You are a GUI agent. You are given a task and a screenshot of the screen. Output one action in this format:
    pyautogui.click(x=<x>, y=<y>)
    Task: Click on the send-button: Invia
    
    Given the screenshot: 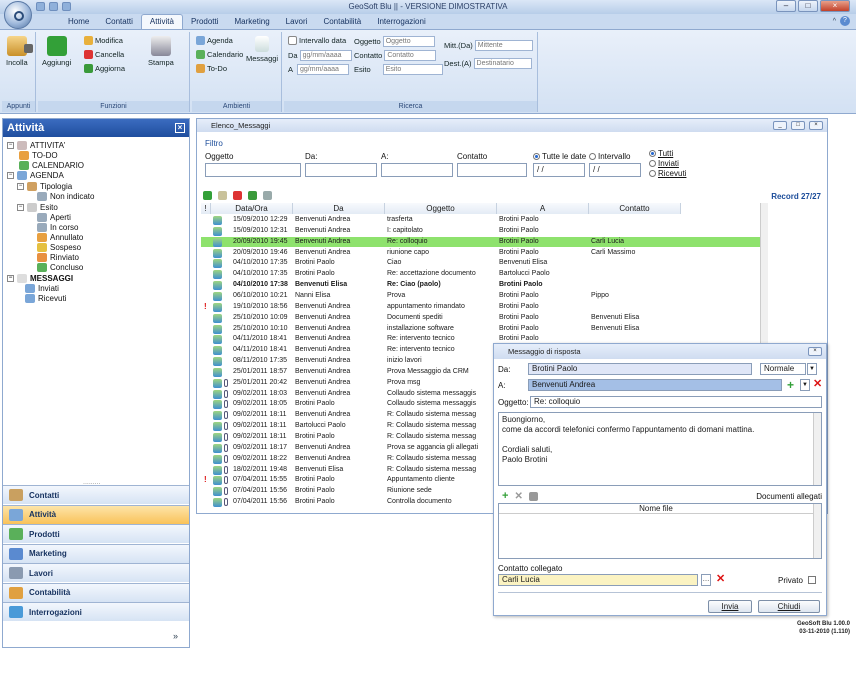 What is the action you would take?
    pyautogui.click(x=730, y=606)
    